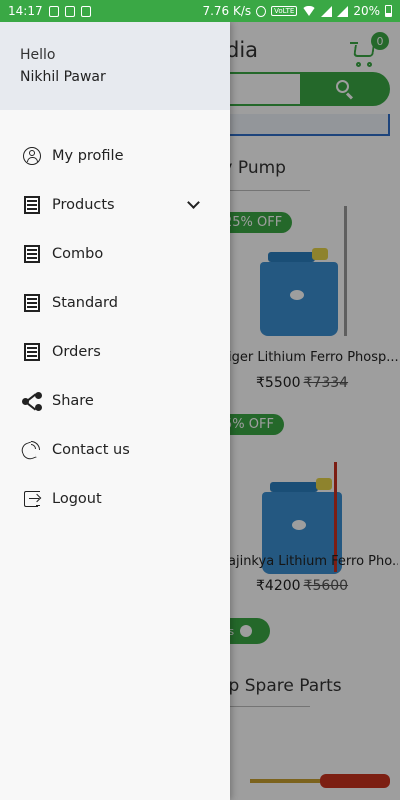 This screenshot has height=800, width=400. I want to click on menu-item-label: My profile, so click(88, 155).